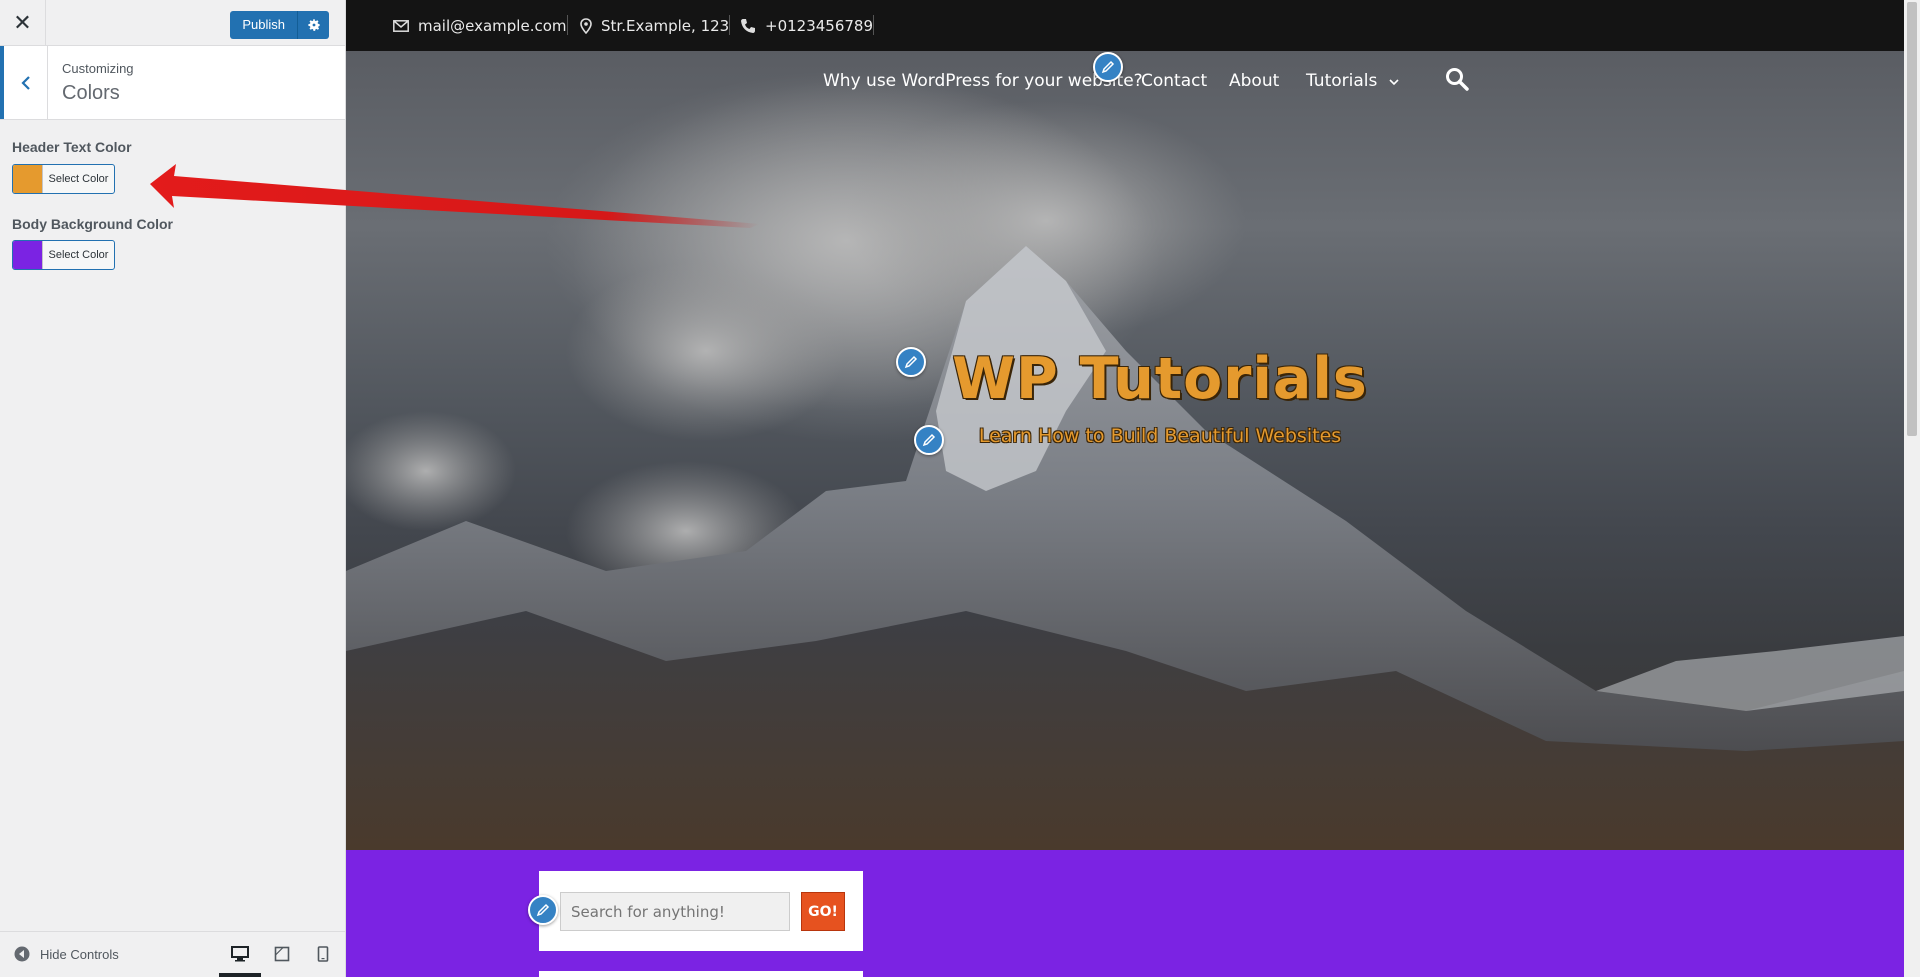 The width and height of the screenshot is (1920, 977). I want to click on publish-settings-button, so click(313, 25).